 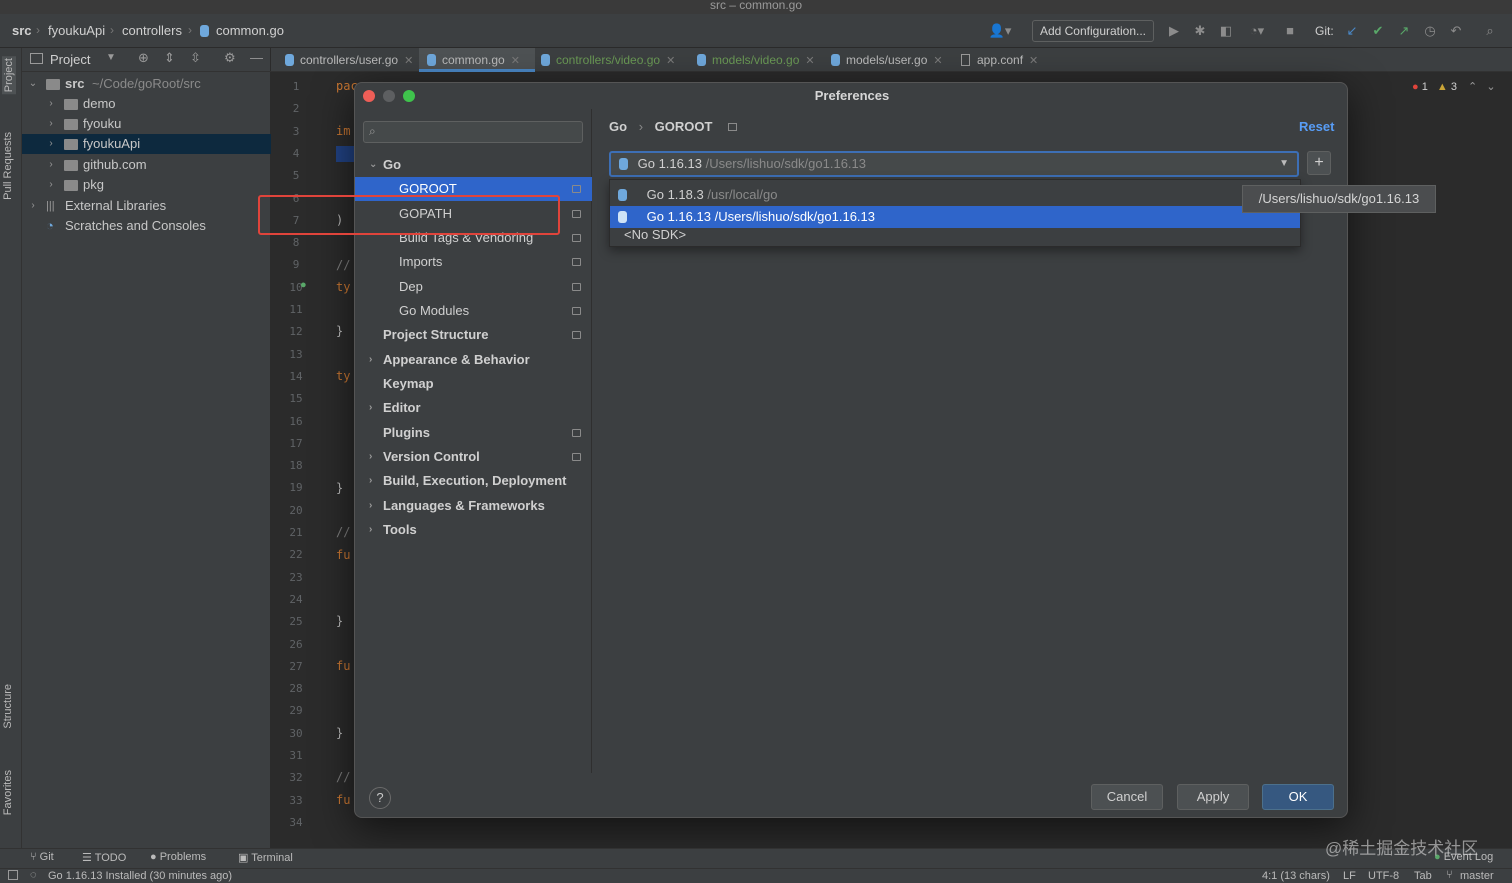 What do you see at coordinates (1174, 31) in the screenshot?
I see `run-icon: ▶` at bounding box center [1174, 31].